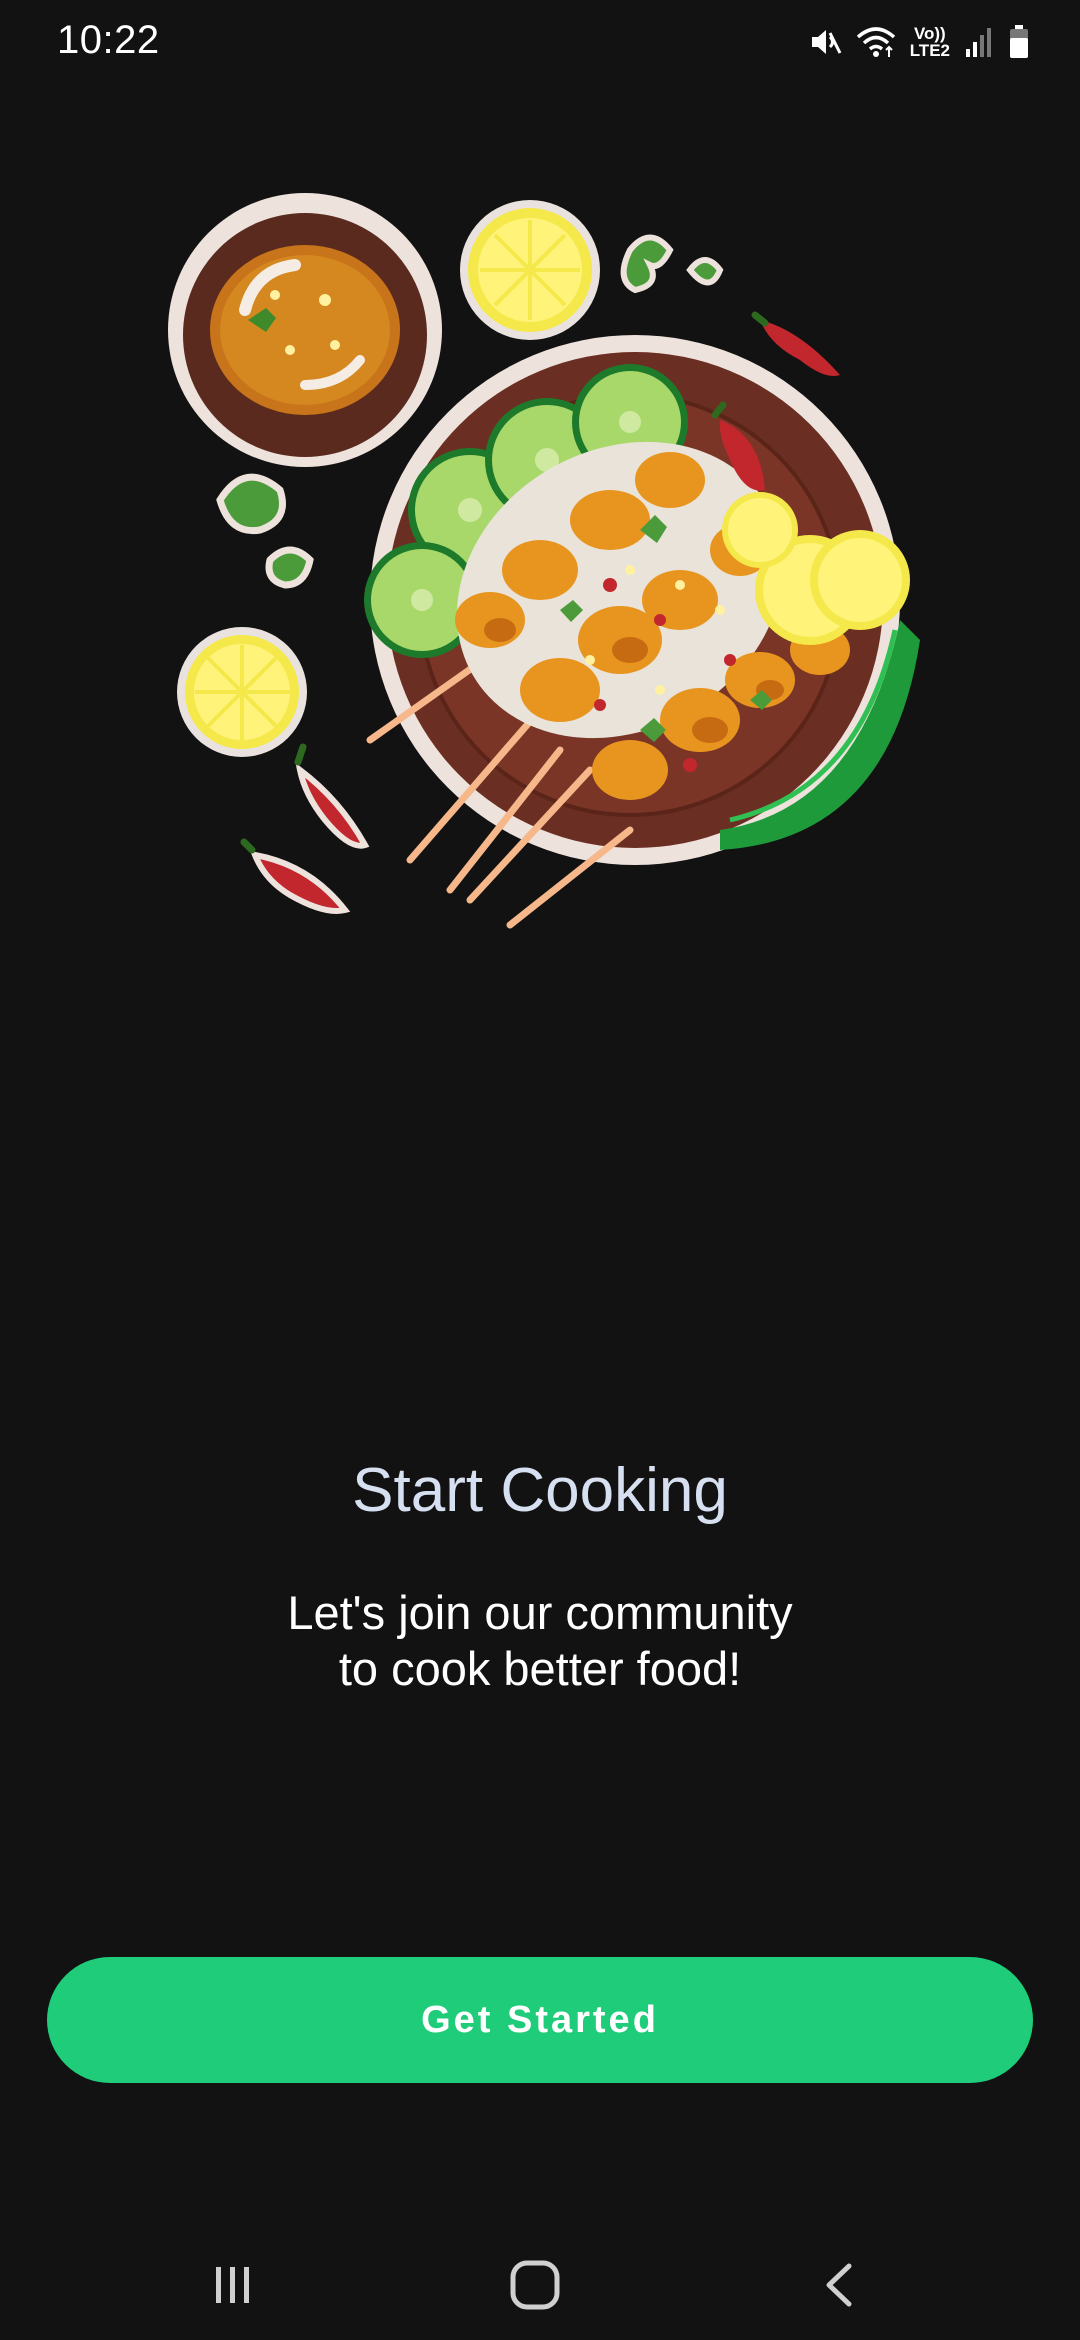 This screenshot has height=2340, width=1080. Describe the element at coordinates (929, 50) in the screenshot. I see `volte-label-bottom: LTE2` at that location.